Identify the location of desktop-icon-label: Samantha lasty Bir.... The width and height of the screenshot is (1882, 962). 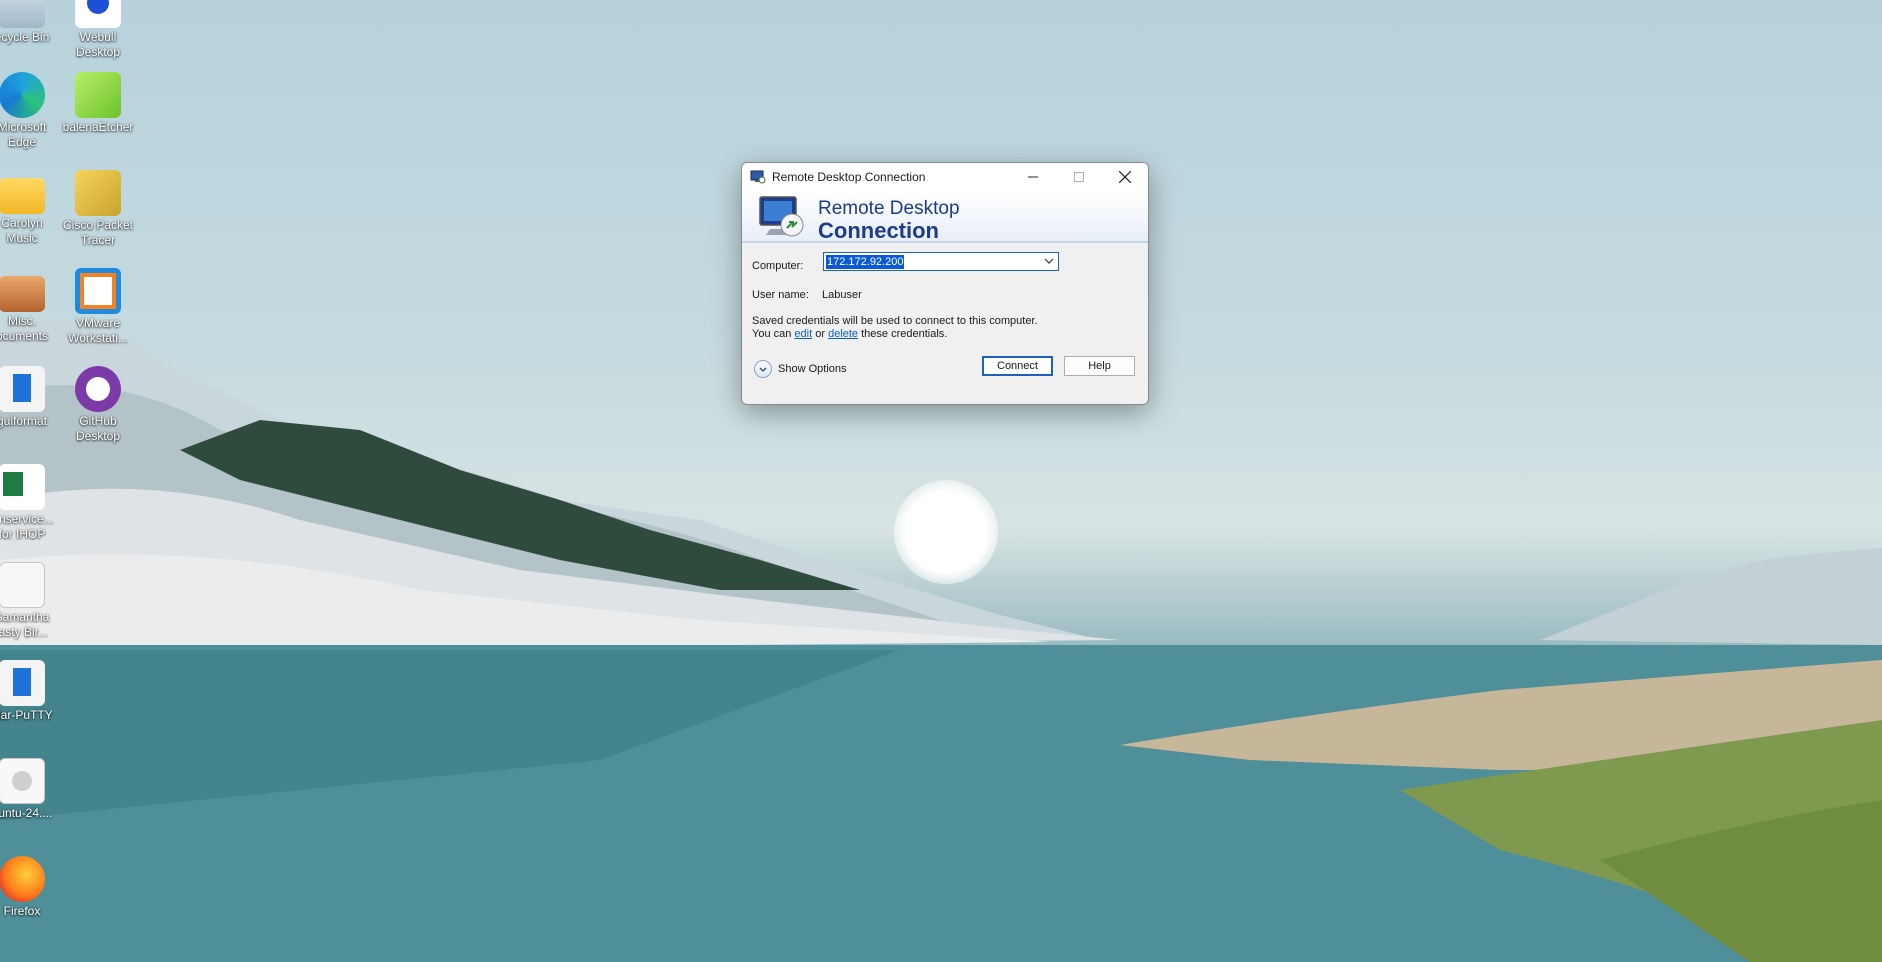
(25, 624).